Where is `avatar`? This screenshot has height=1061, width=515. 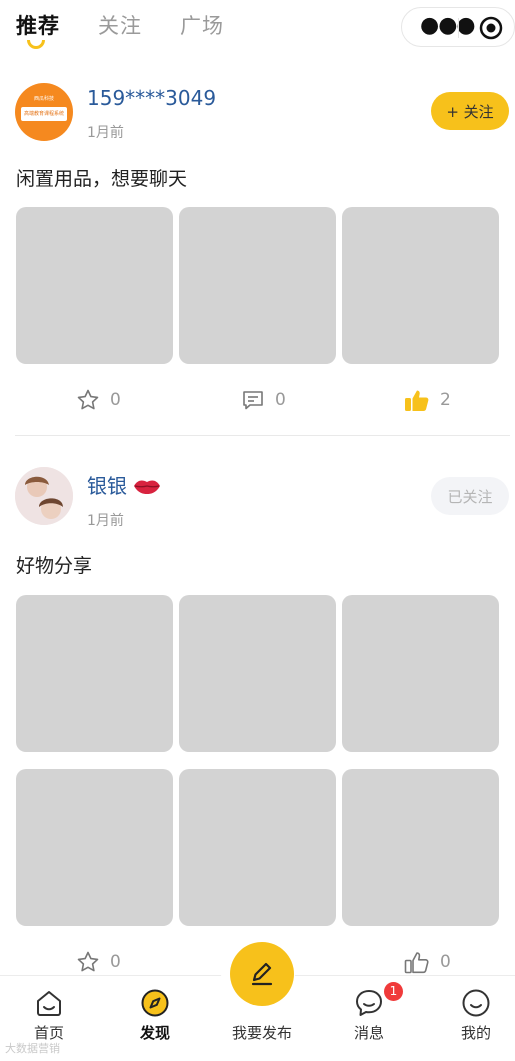 avatar is located at coordinates (44, 496).